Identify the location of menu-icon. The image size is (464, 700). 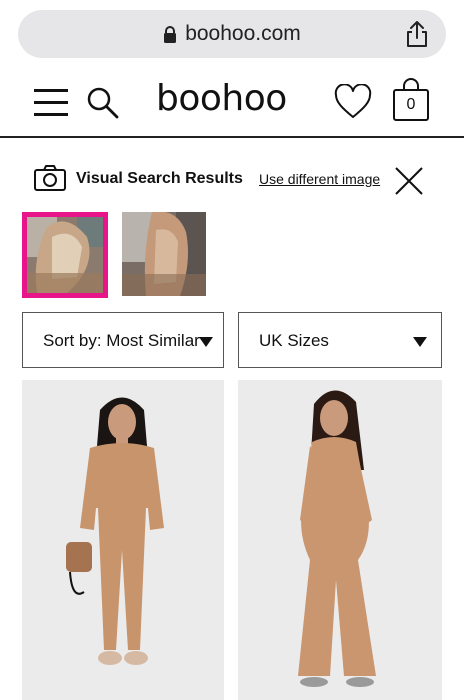
(51, 102).